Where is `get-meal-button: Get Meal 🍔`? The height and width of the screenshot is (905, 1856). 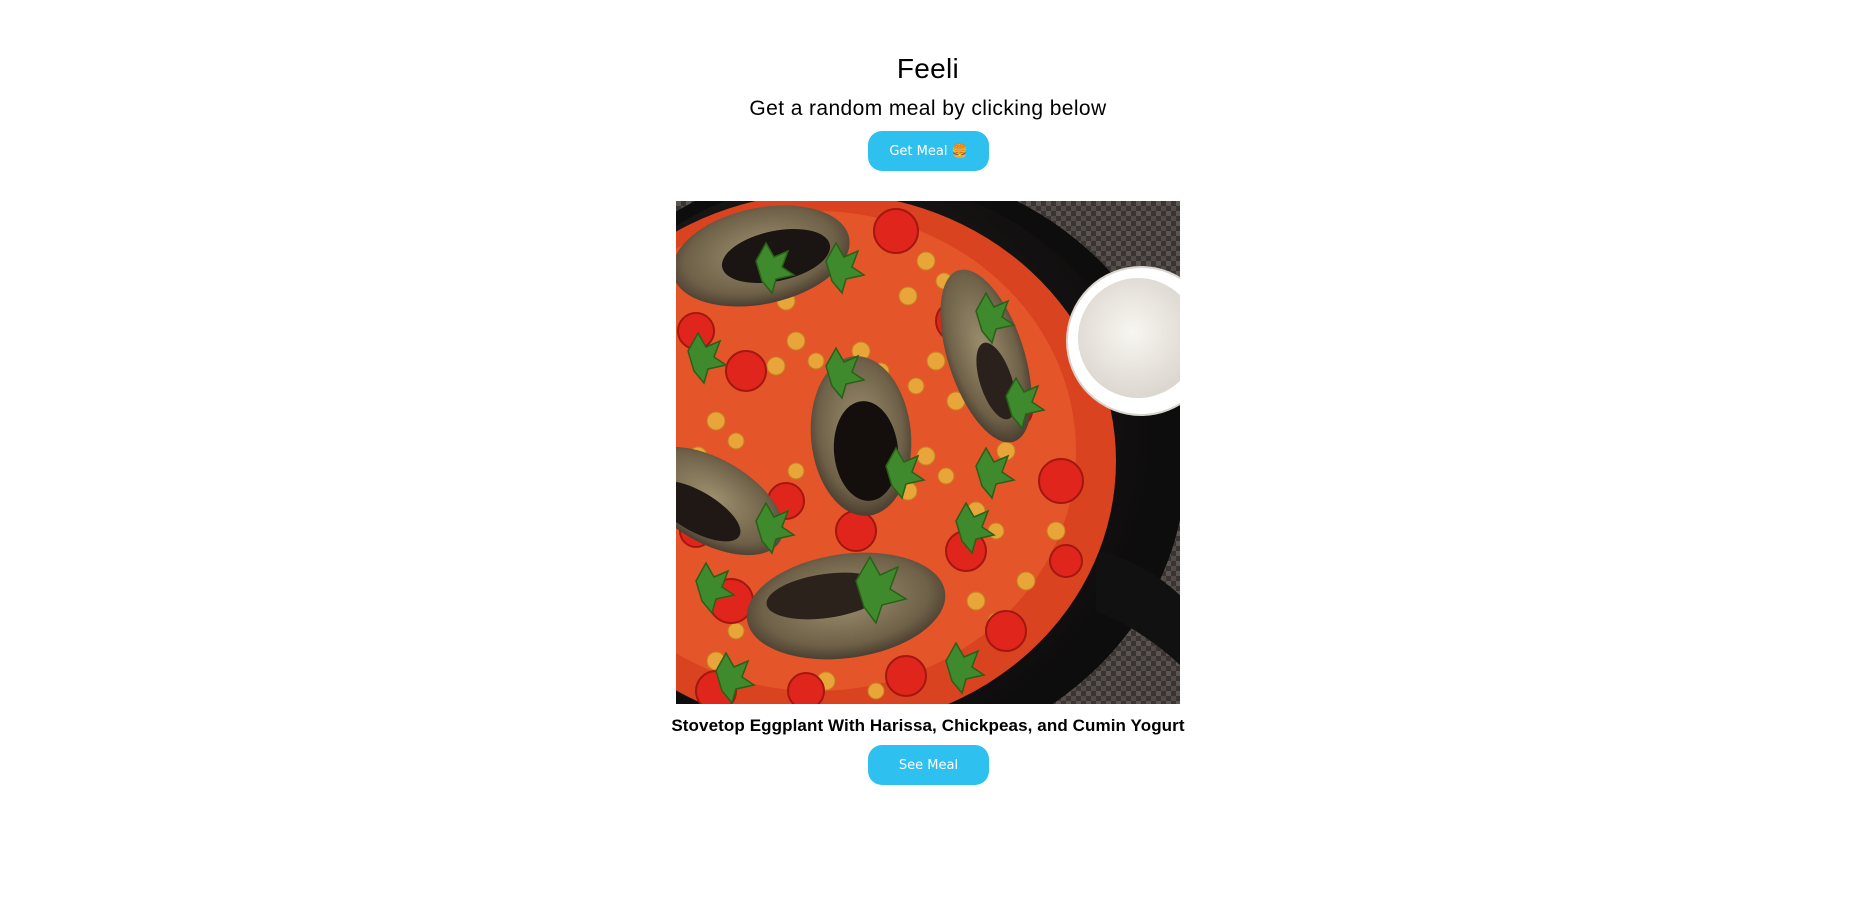 get-meal-button: Get Meal 🍔 is located at coordinates (928, 151).